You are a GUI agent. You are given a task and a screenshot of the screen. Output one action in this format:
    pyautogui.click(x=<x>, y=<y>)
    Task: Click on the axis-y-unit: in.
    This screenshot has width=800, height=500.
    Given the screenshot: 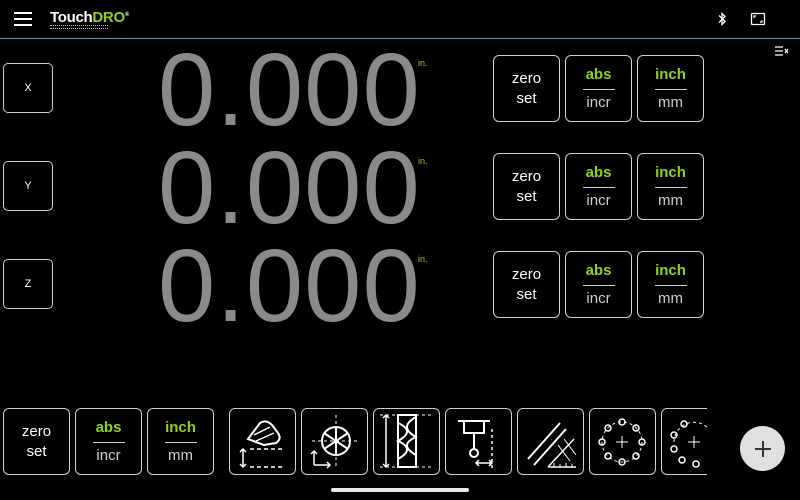 What is the action you would take?
    pyautogui.click(x=423, y=161)
    